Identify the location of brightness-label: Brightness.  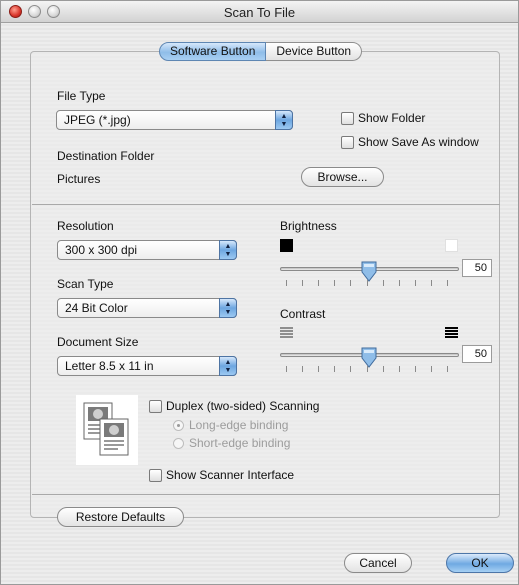
(308, 226).